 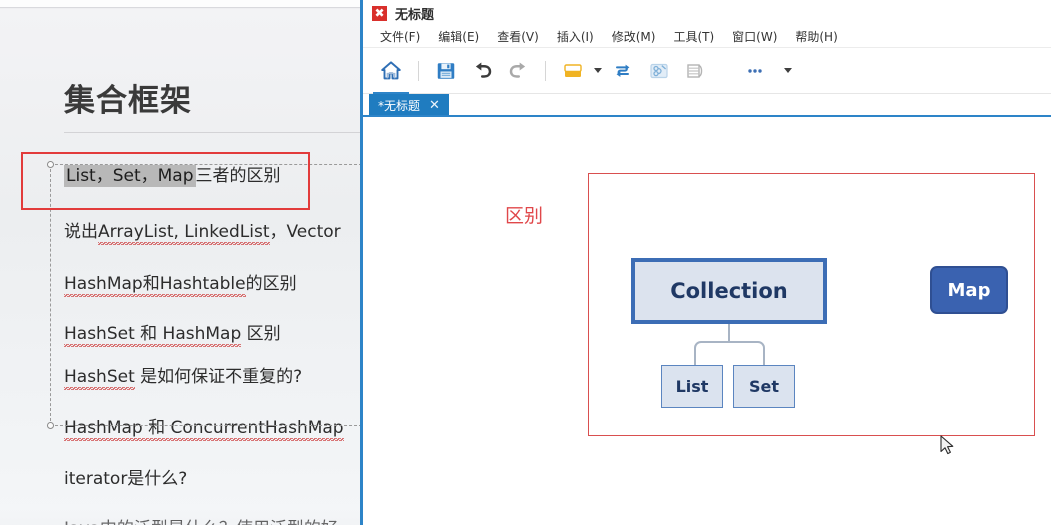 I want to click on toolbar-boundary, so click(x=695, y=71).